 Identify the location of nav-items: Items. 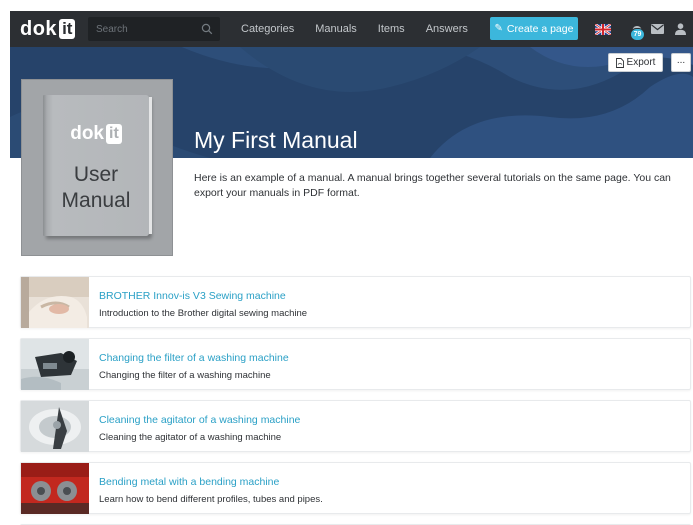
(391, 29).